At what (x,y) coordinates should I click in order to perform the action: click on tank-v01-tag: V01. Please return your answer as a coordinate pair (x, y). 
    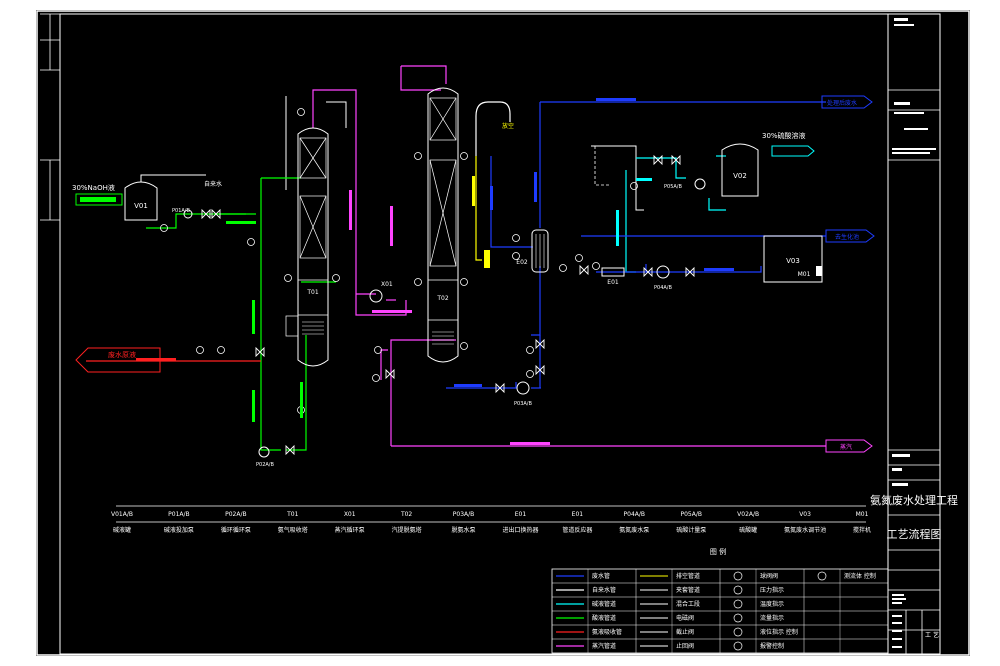
    Looking at the image, I should click on (141, 206).